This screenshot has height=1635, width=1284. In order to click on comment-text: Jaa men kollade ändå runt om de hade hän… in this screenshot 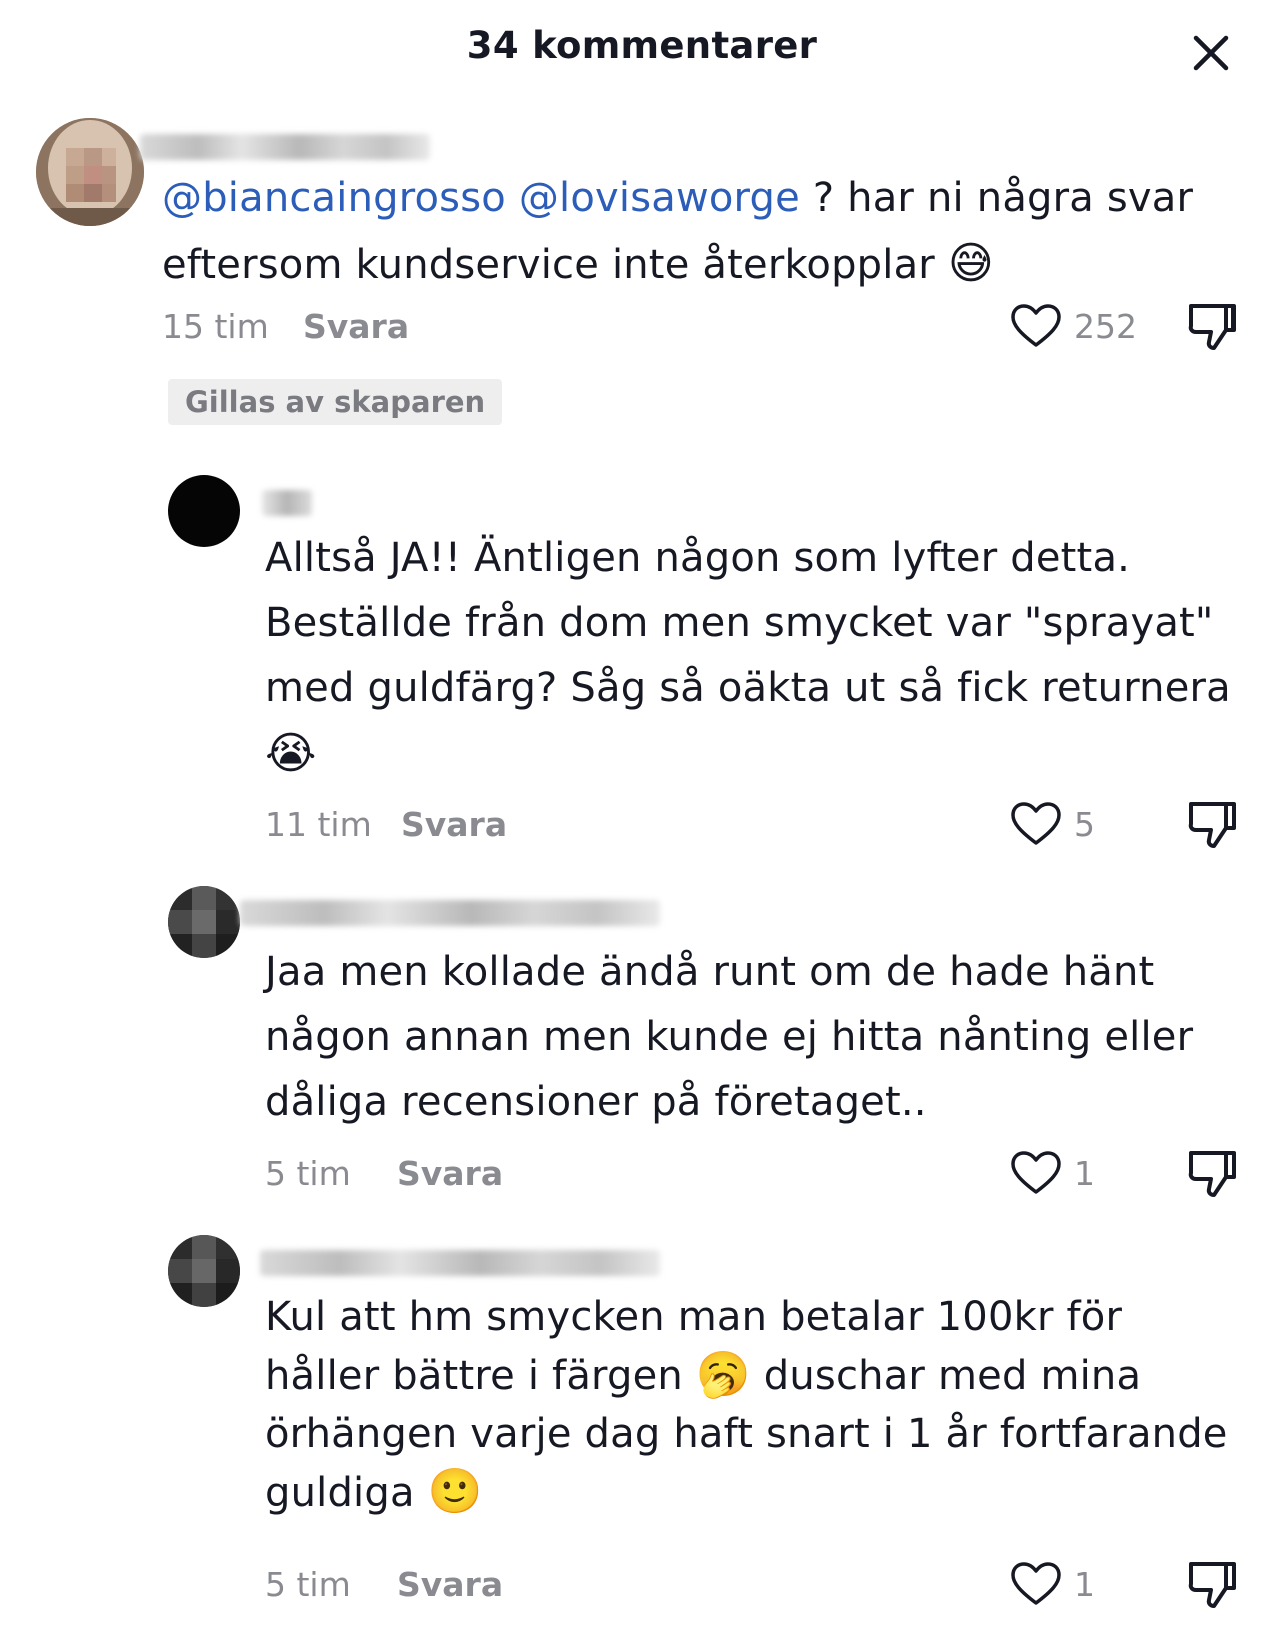, I will do `click(760, 1037)`.